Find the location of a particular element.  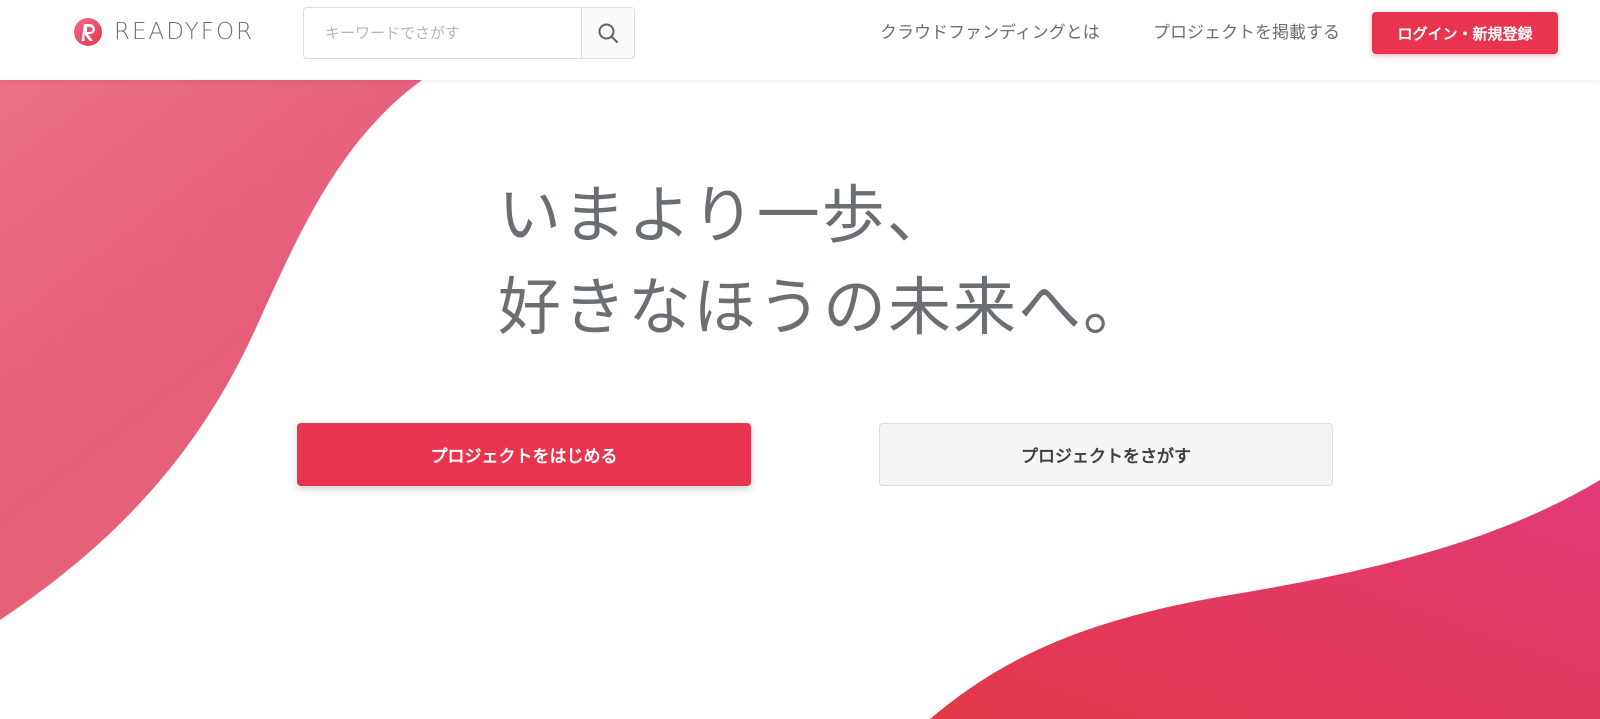

search-button is located at coordinates (607, 33).